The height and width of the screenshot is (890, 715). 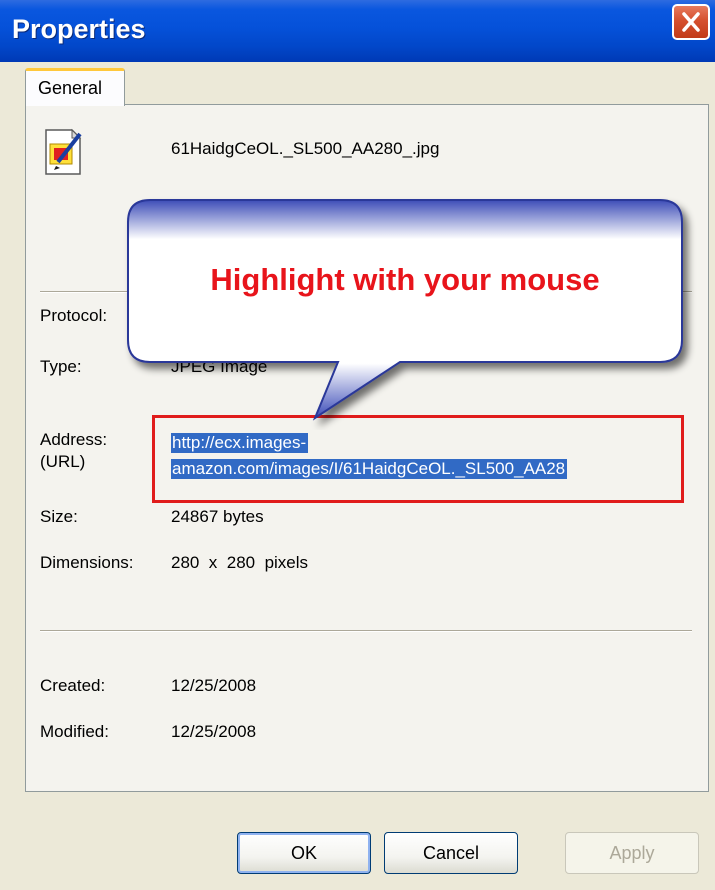 What do you see at coordinates (74, 731) in the screenshot?
I see `modified-label: Modified:` at bounding box center [74, 731].